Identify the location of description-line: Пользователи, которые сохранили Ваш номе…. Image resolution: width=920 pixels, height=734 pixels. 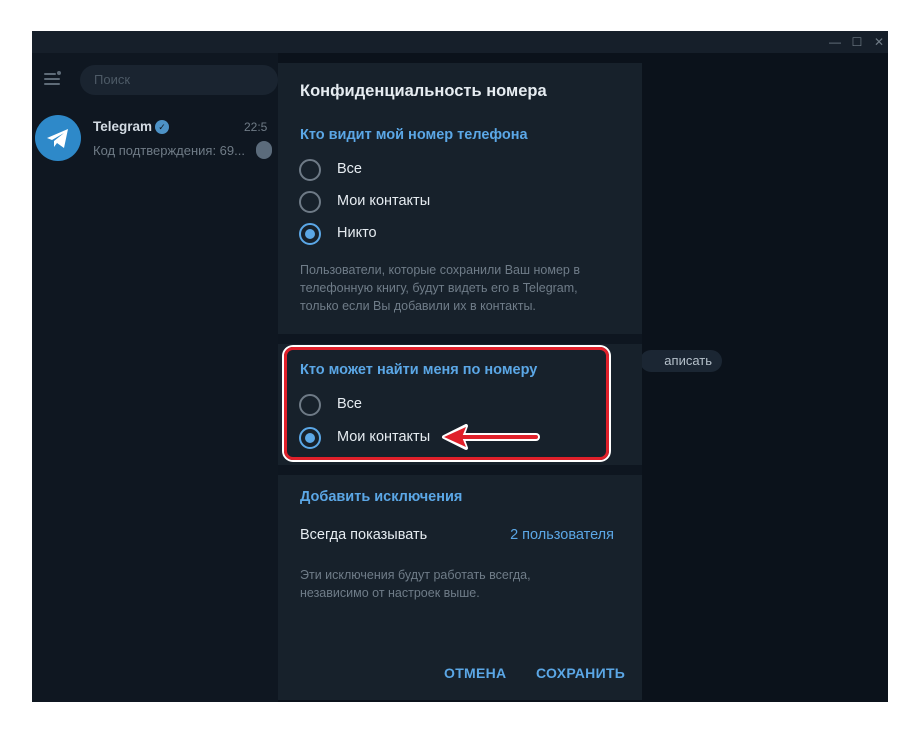
(440, 270).